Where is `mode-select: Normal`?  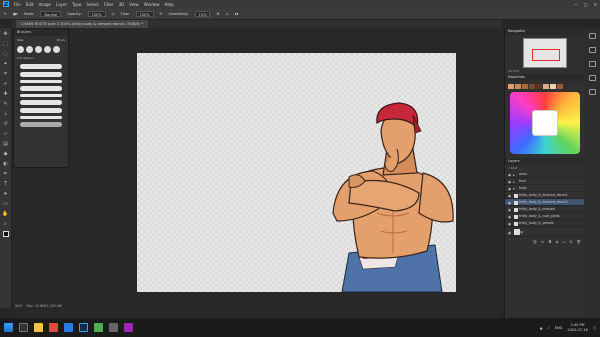
mode-select: Normal is located at coordinates (51, 13).